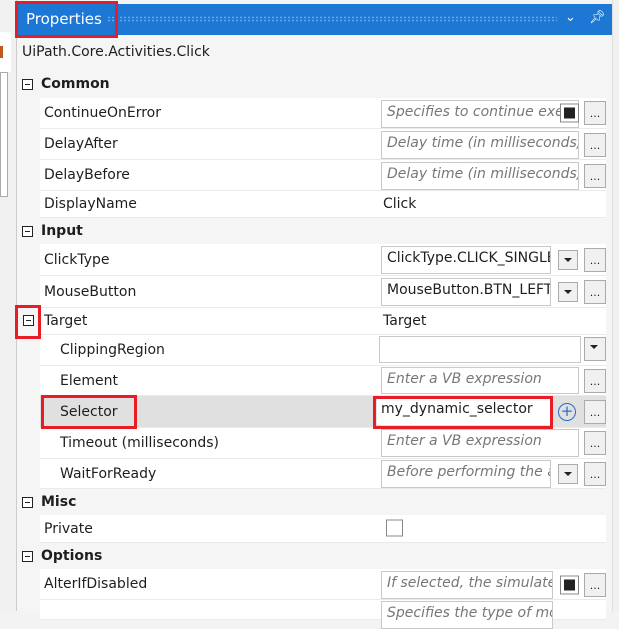 The width and height of the screenshot is (619, 629). What do you see at coordinates (314, 19) in the screenshot?
I see `properties-header: Properties ⌄ 📌︎` at bounding box center [314, 19].